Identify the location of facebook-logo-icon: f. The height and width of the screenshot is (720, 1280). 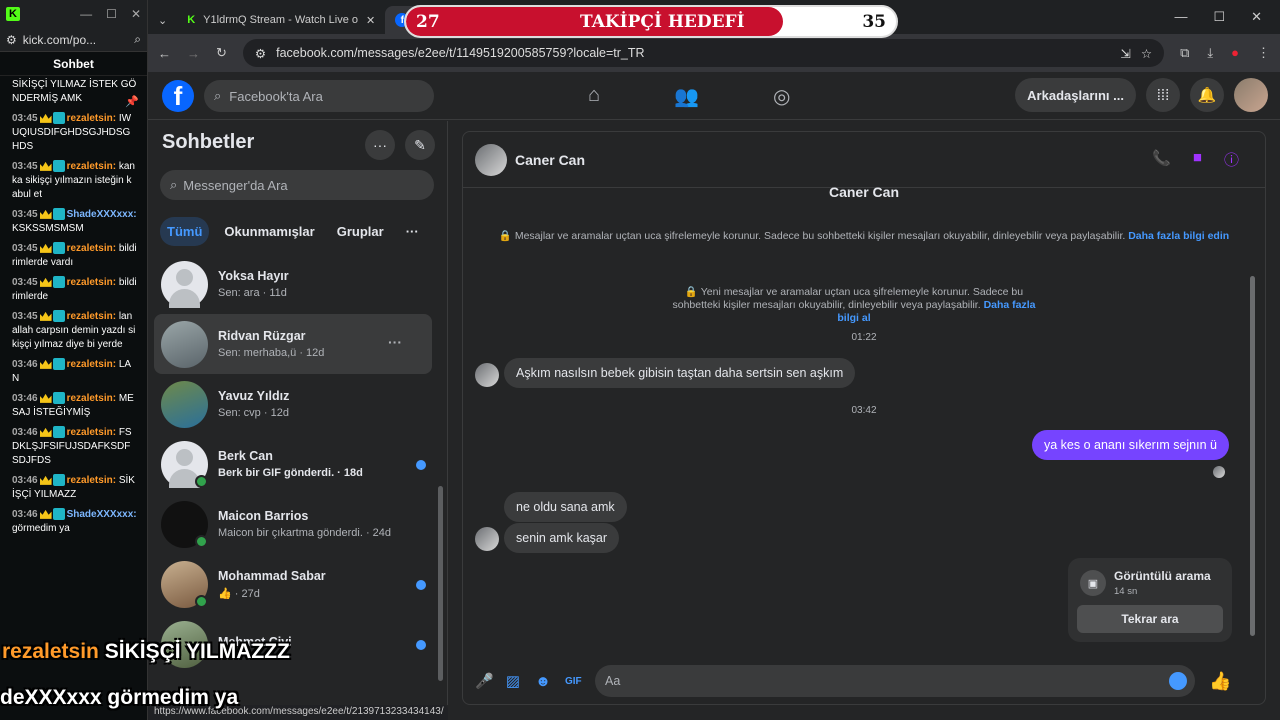
(178, 96).